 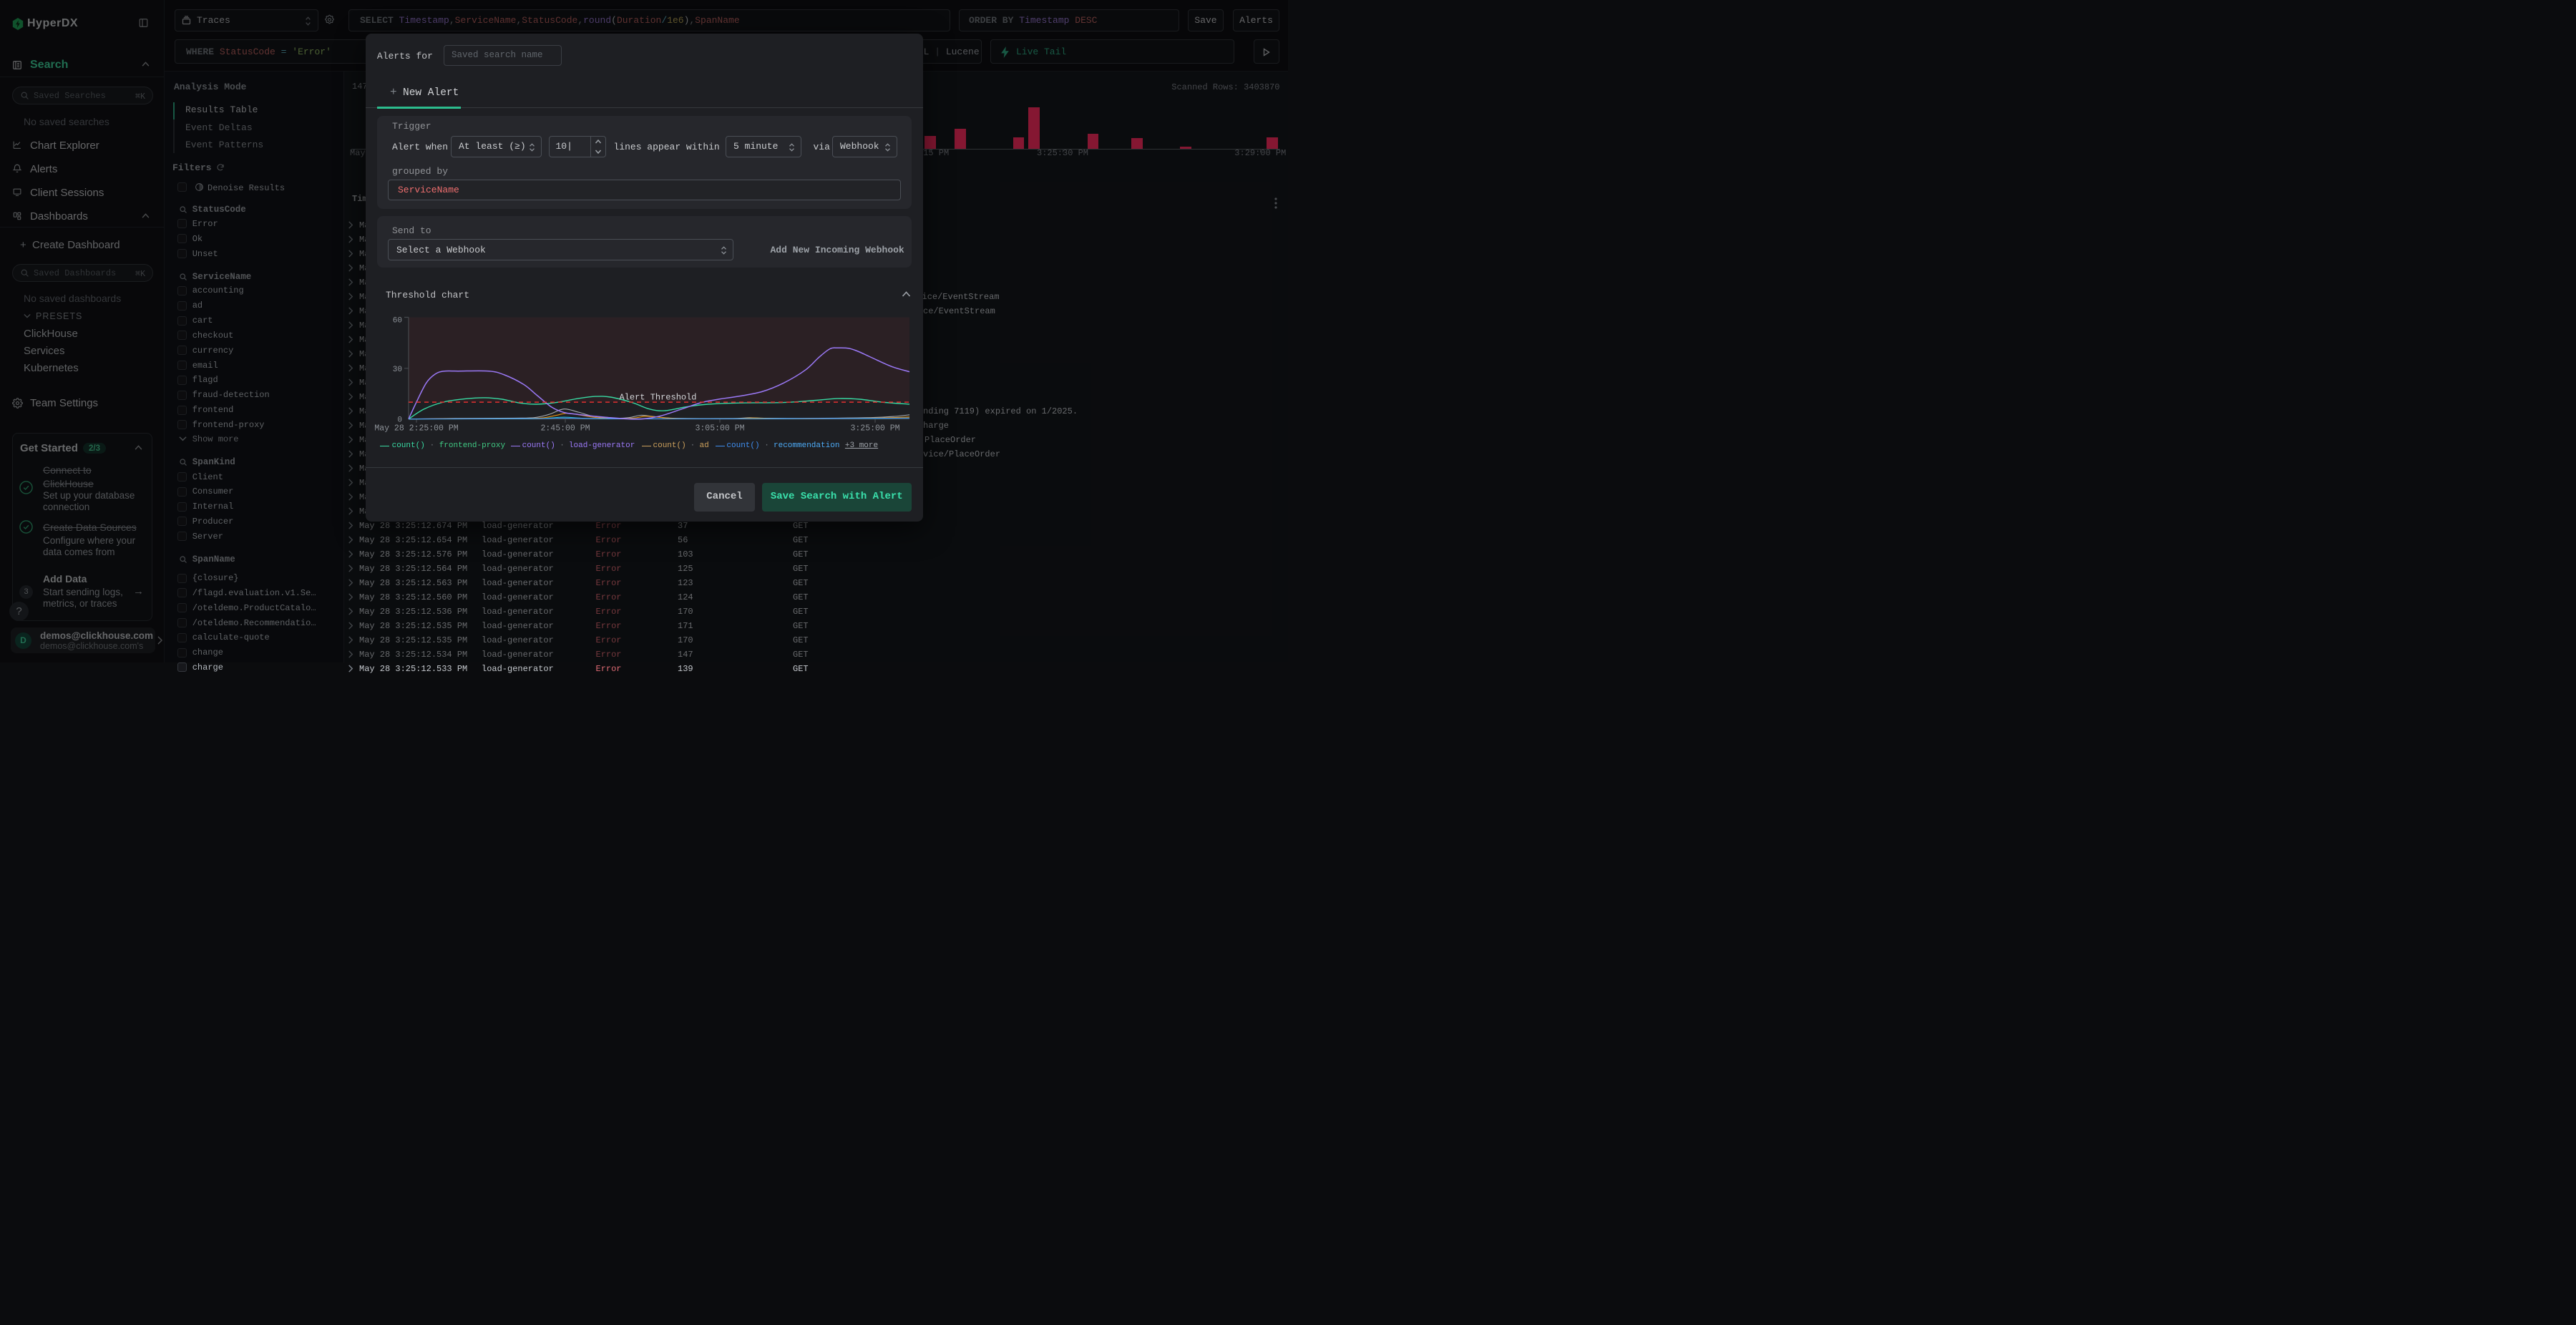 I want to click on svg-text: 3:25:00 PM, so click(x=875, y=429).